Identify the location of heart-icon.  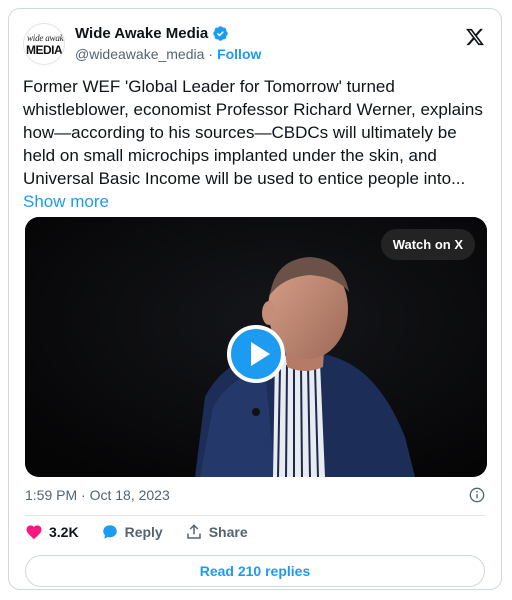
(34, 532).